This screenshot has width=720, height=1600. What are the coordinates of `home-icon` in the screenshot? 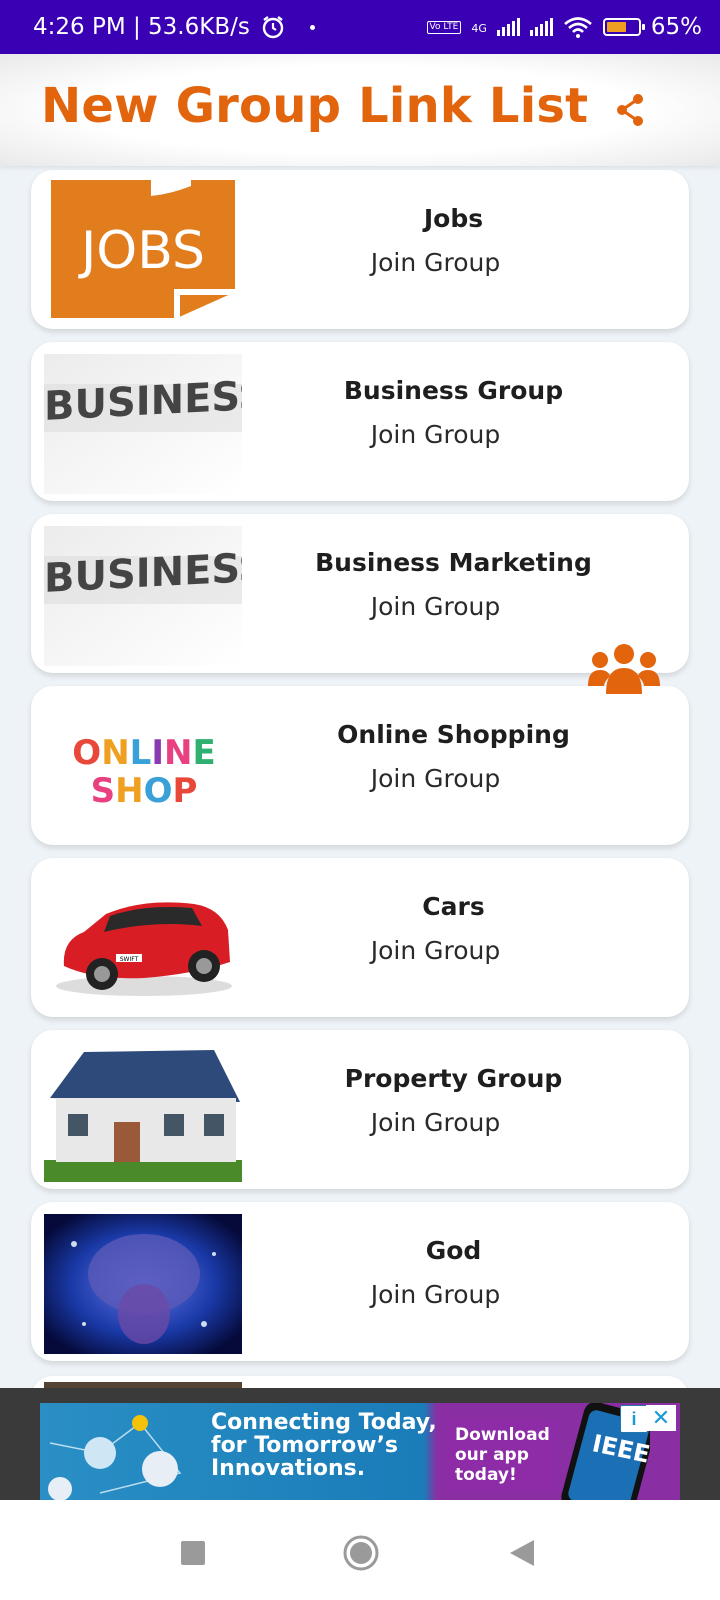 It's located at (361, 1553).